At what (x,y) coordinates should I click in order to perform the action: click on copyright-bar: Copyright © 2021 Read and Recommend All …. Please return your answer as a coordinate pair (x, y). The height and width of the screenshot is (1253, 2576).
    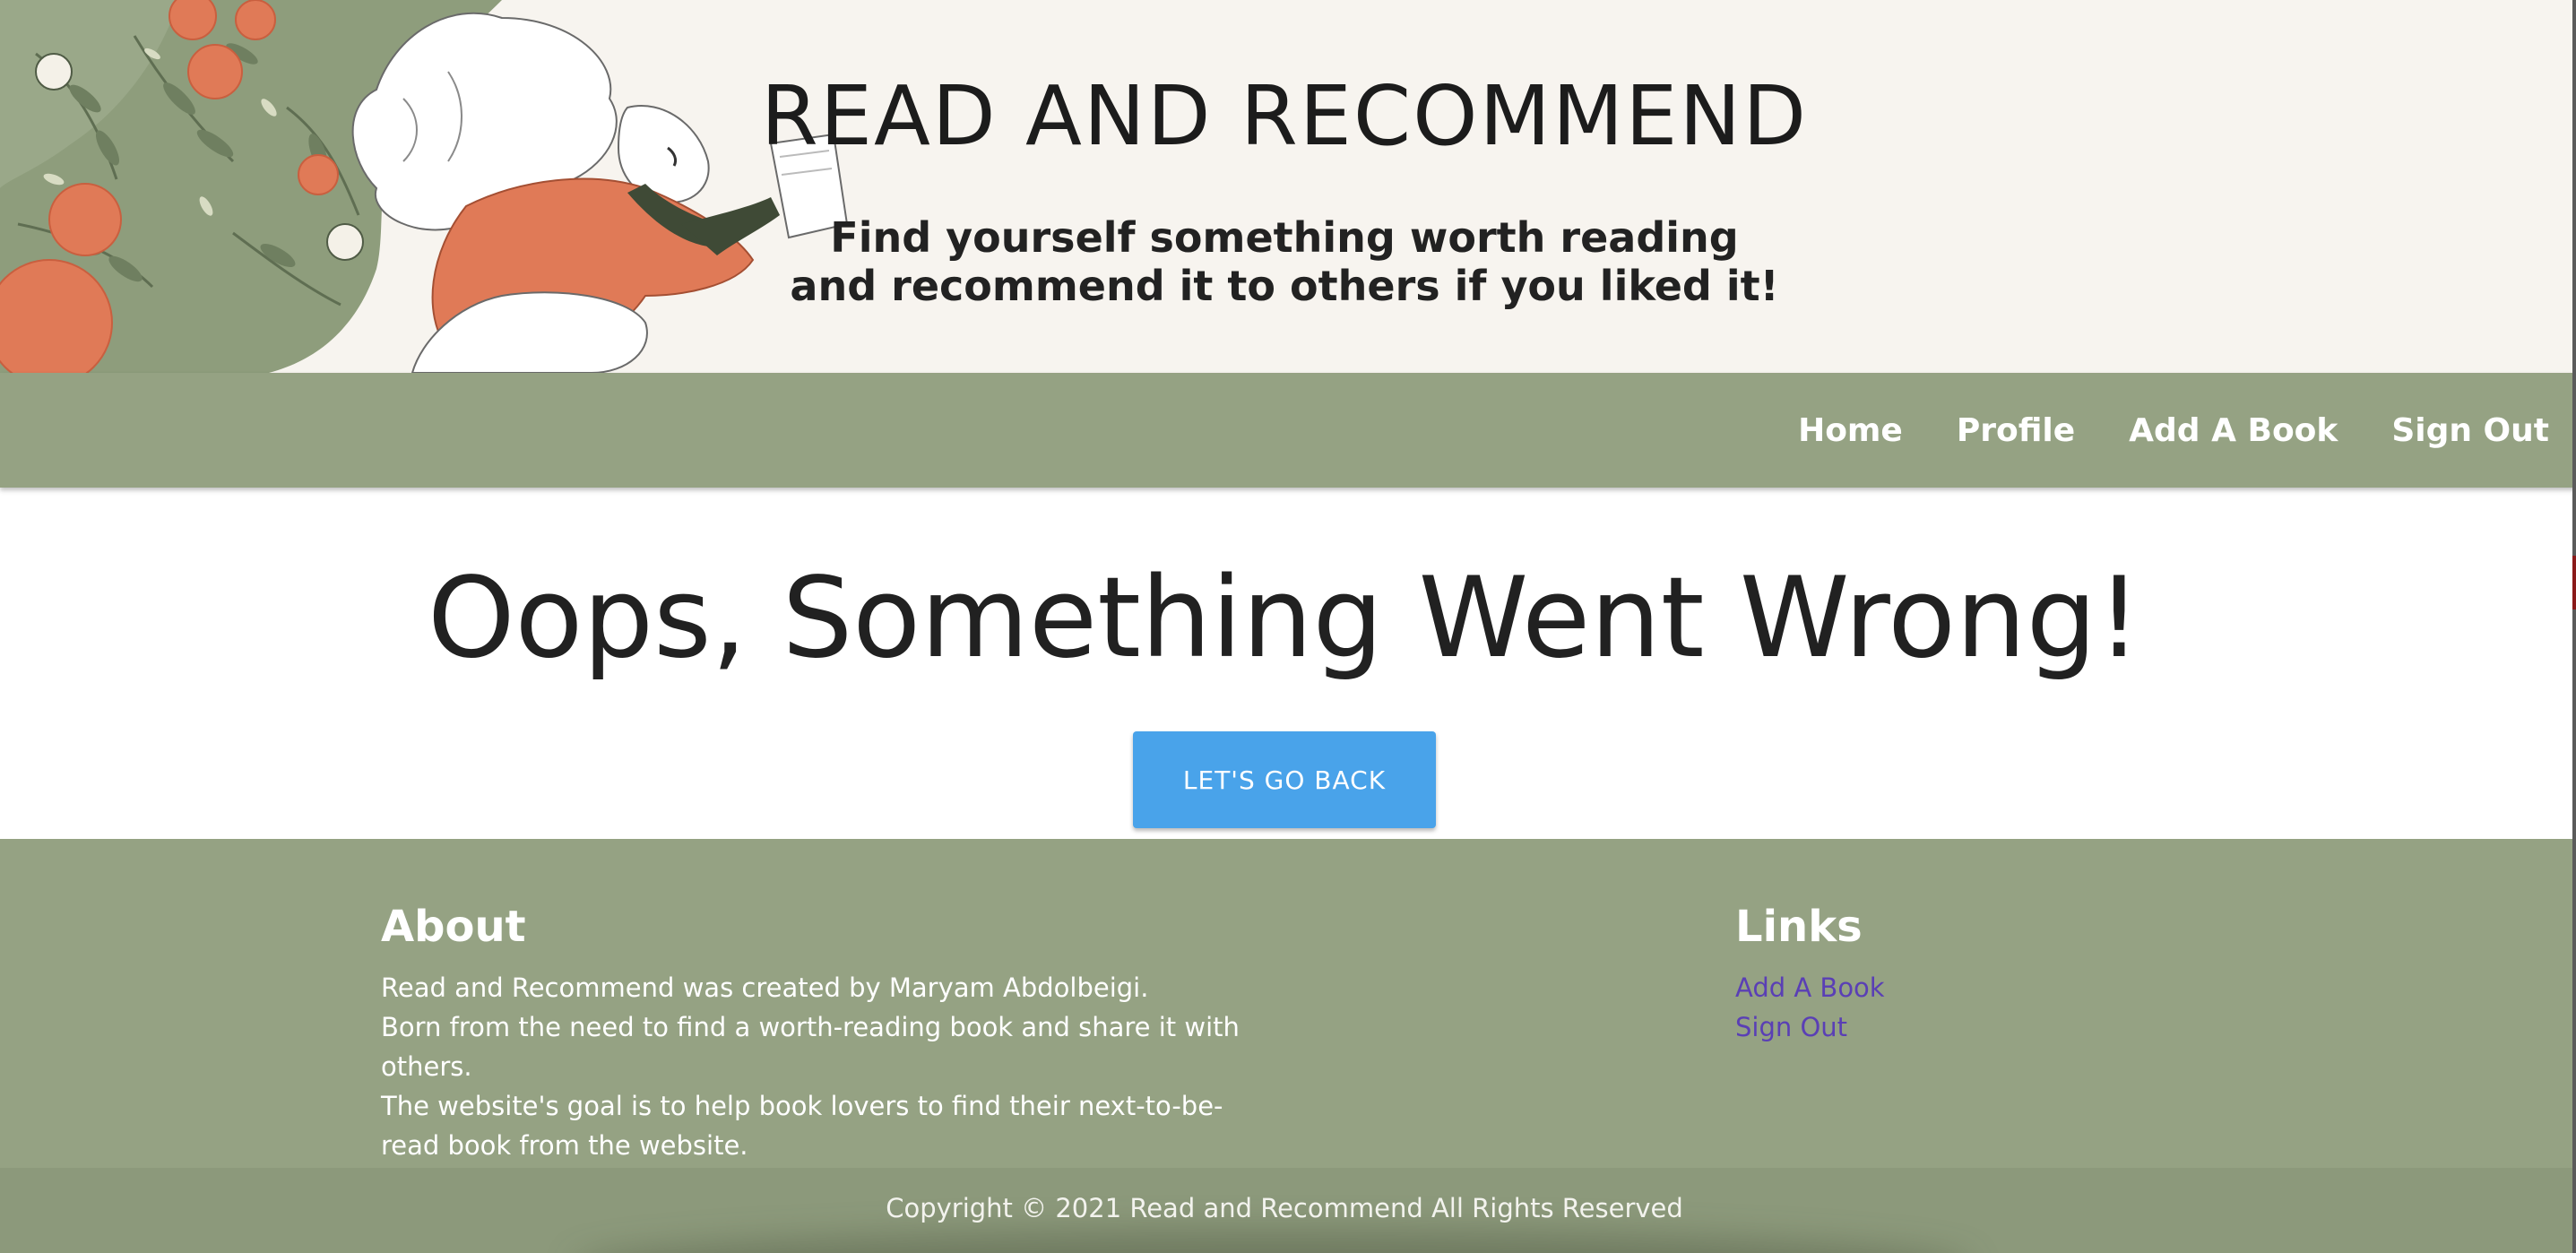
    Looking at the image, I should click on (1288, 1210).